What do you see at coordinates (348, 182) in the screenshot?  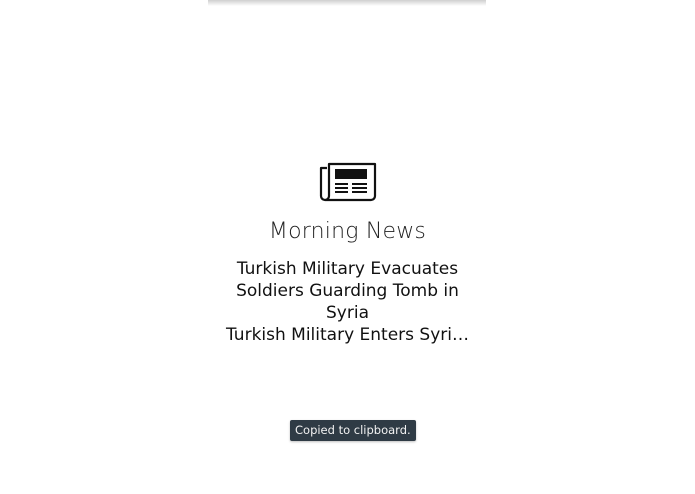 I see `newspaper-icon` at bounding box center [348, 182].